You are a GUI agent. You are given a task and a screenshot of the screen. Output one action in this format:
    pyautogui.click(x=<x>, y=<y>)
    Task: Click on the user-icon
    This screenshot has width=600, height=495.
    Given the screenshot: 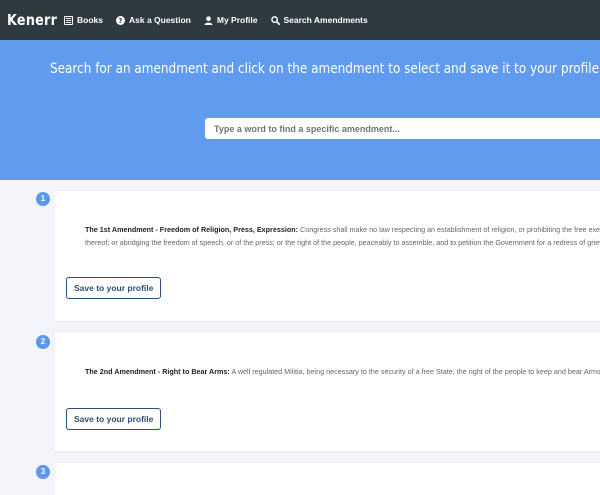 What is the action you would take?
    pyautogui.click(x=208, y=20)
    